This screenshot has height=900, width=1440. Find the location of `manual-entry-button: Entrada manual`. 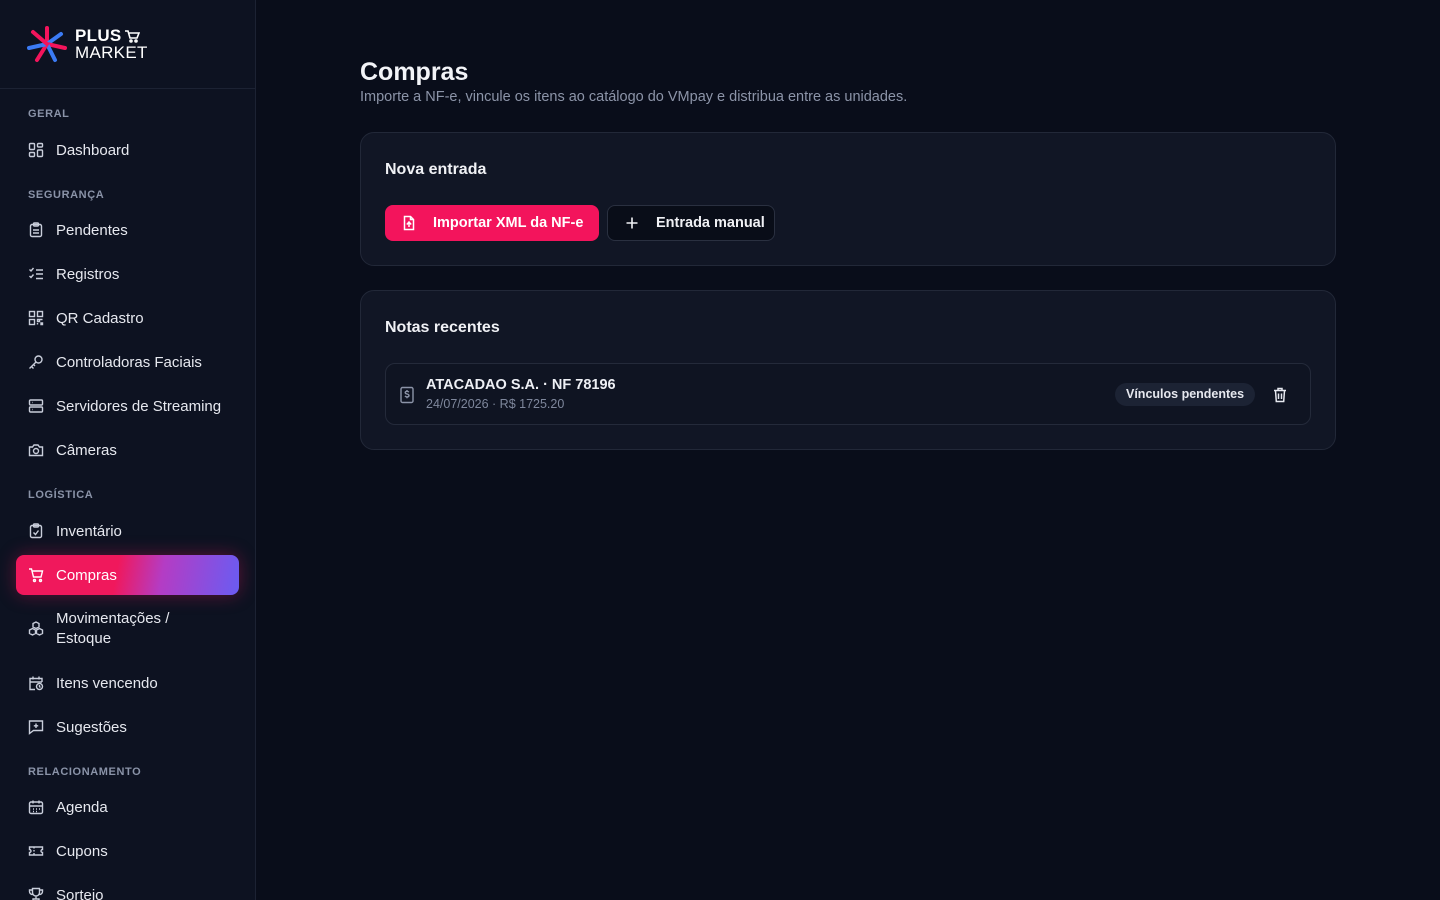

manual-entry-button: Entrada manual is located at coordinates (691, 223).